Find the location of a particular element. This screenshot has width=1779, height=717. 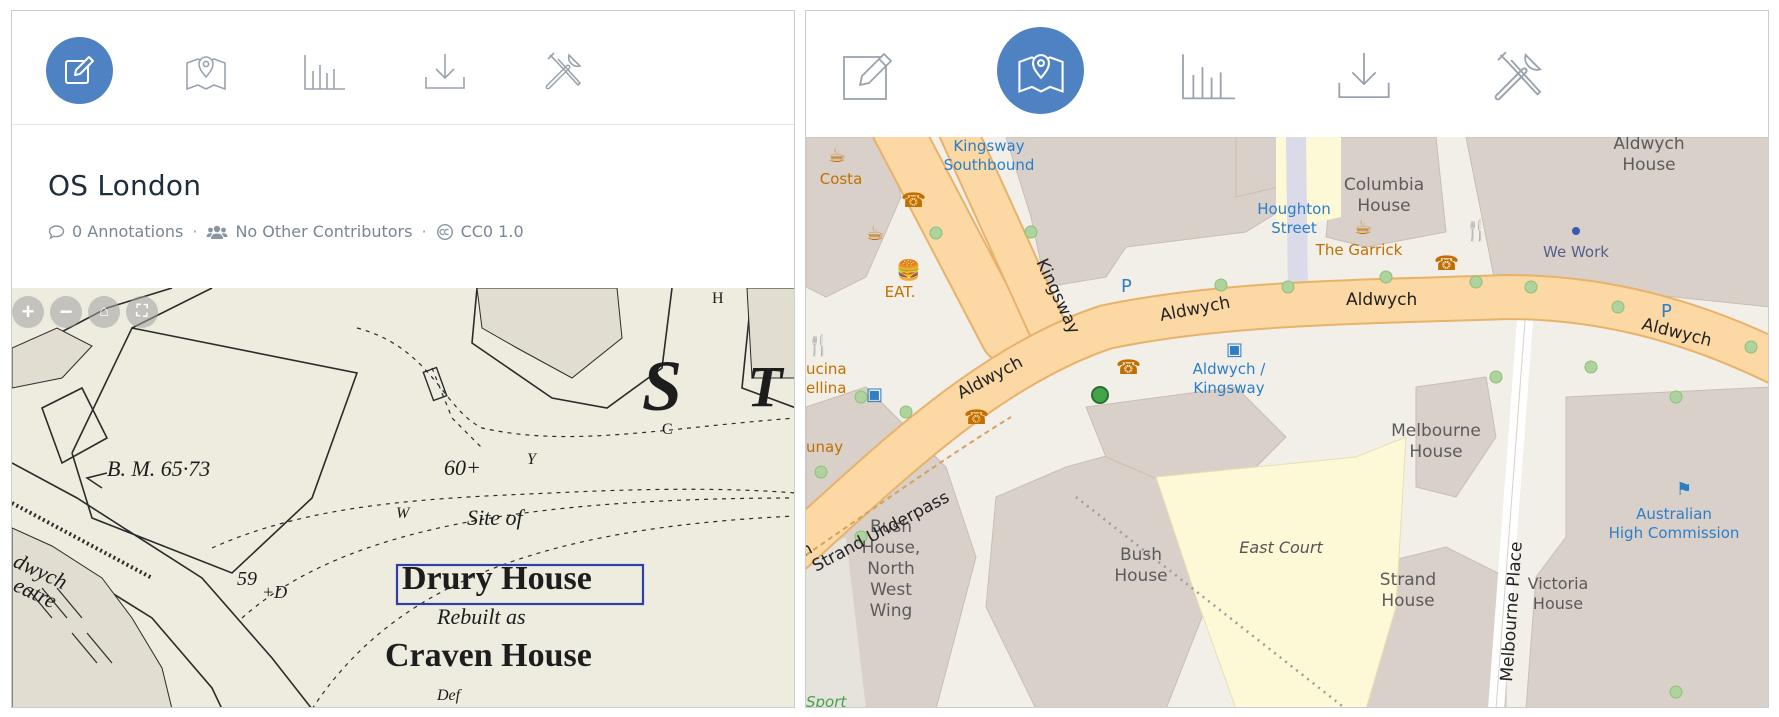

contributors: No Other Contributors is located at coordinates (309, 231).